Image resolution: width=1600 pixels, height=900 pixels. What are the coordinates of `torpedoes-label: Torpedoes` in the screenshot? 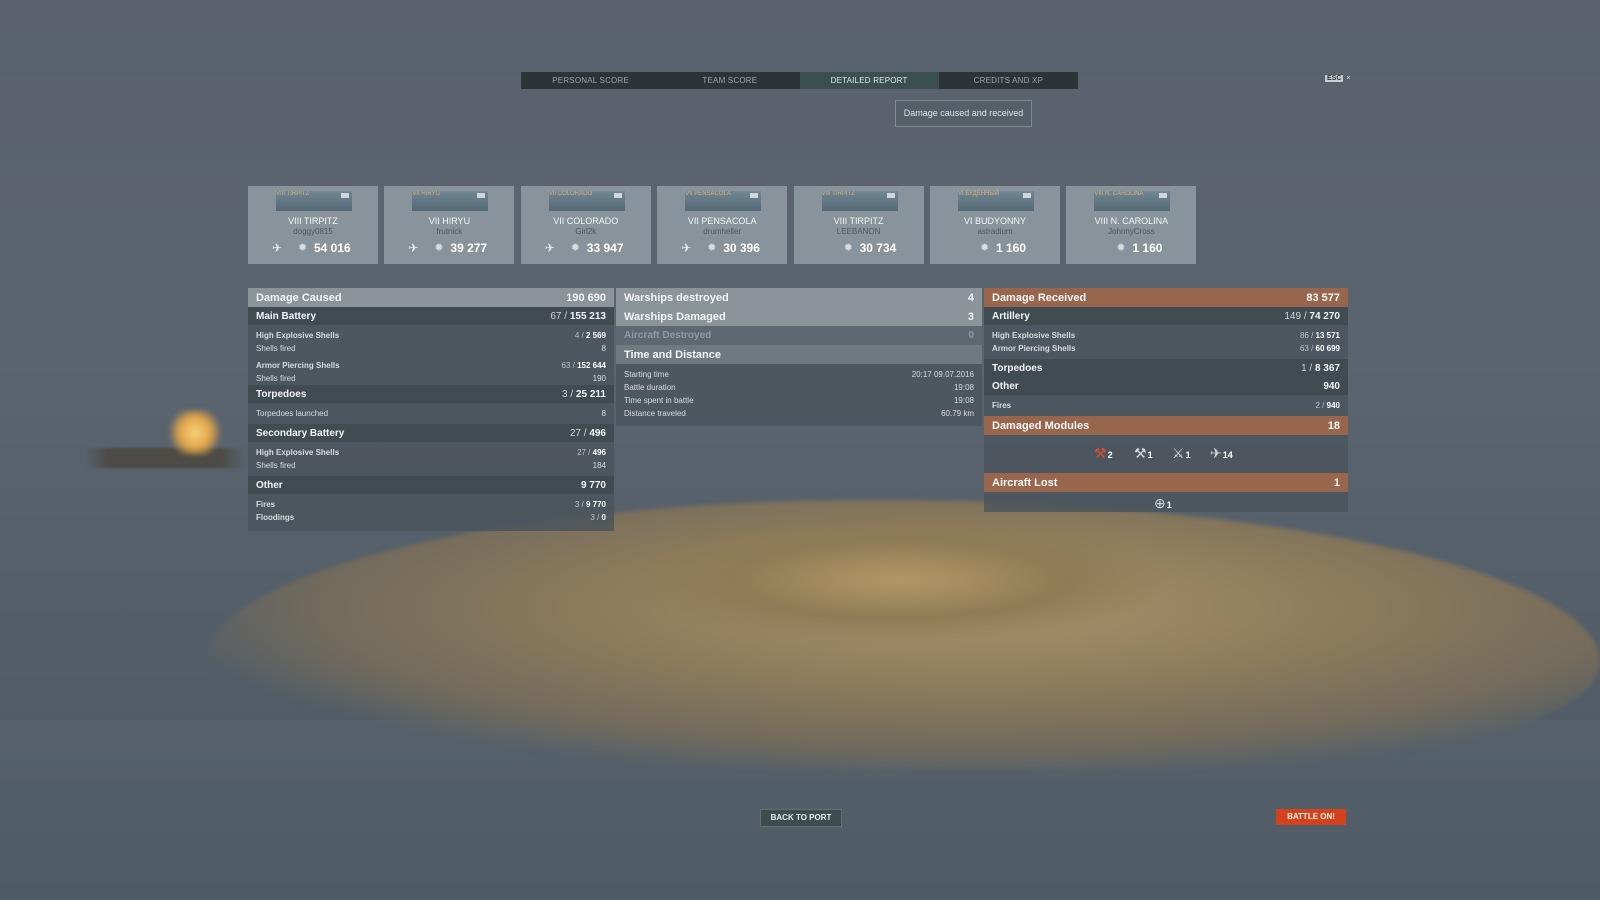 It's located at (281, 394).